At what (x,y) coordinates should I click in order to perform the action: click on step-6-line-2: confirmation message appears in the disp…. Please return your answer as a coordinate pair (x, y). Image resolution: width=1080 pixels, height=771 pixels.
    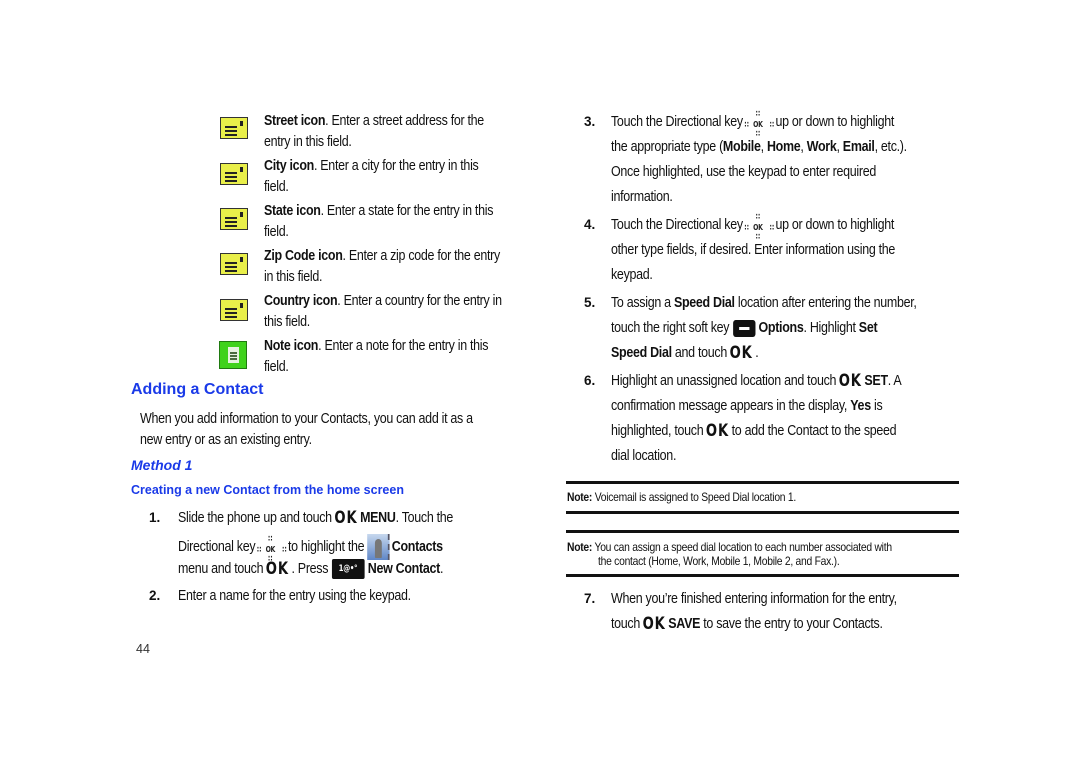
    Looking at the image, I should click on (747, 406).